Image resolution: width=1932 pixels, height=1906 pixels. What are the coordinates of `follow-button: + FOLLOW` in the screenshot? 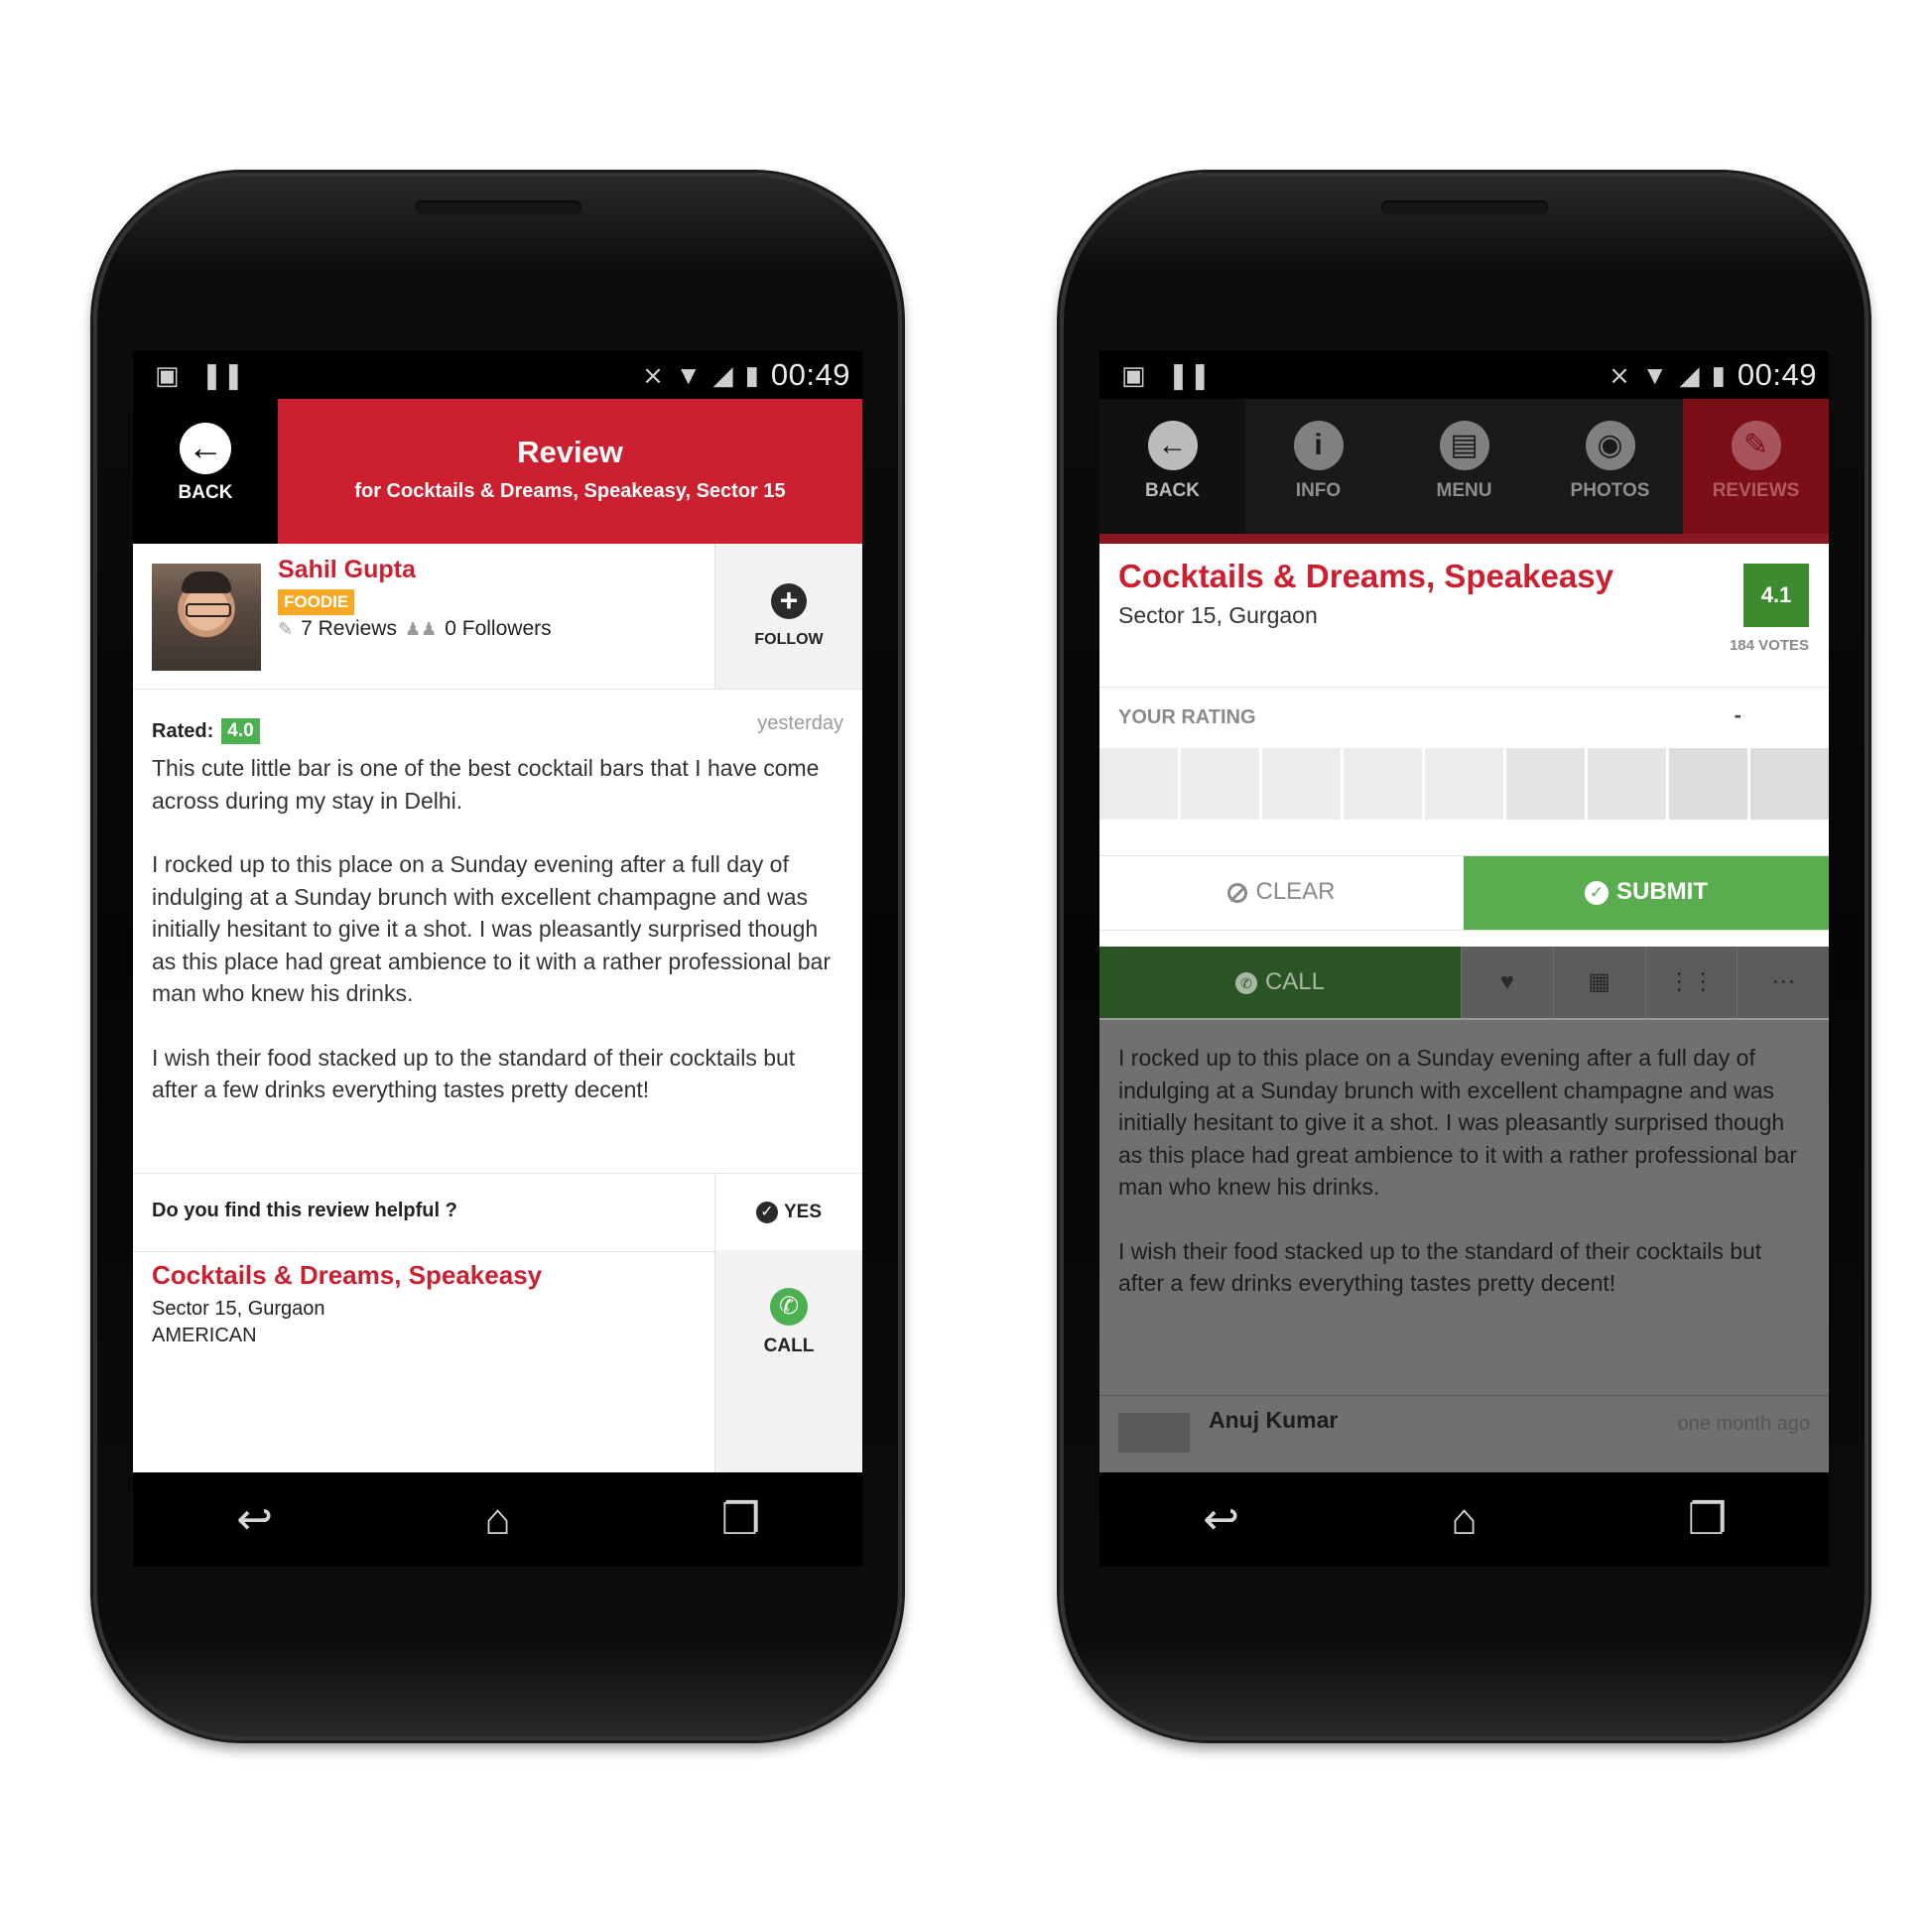 It's located at (788, 616).